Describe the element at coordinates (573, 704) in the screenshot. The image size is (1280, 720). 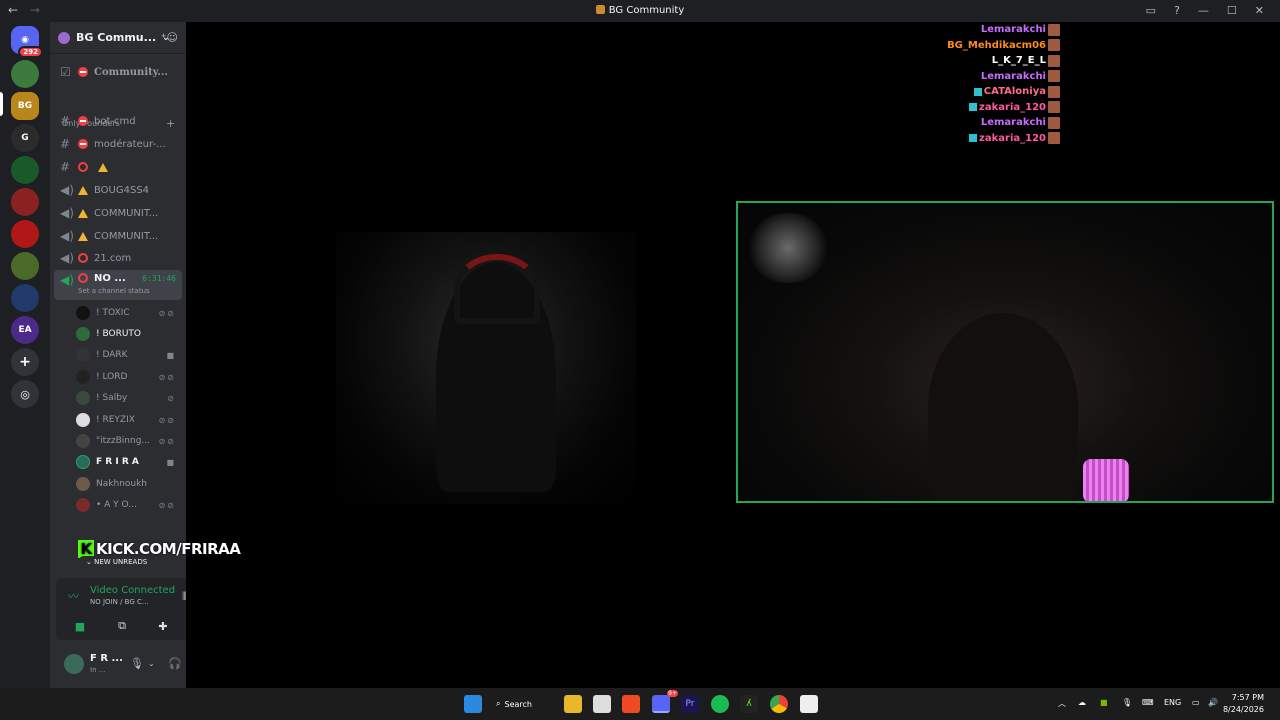
I see `file-explorer-icon` at that location.